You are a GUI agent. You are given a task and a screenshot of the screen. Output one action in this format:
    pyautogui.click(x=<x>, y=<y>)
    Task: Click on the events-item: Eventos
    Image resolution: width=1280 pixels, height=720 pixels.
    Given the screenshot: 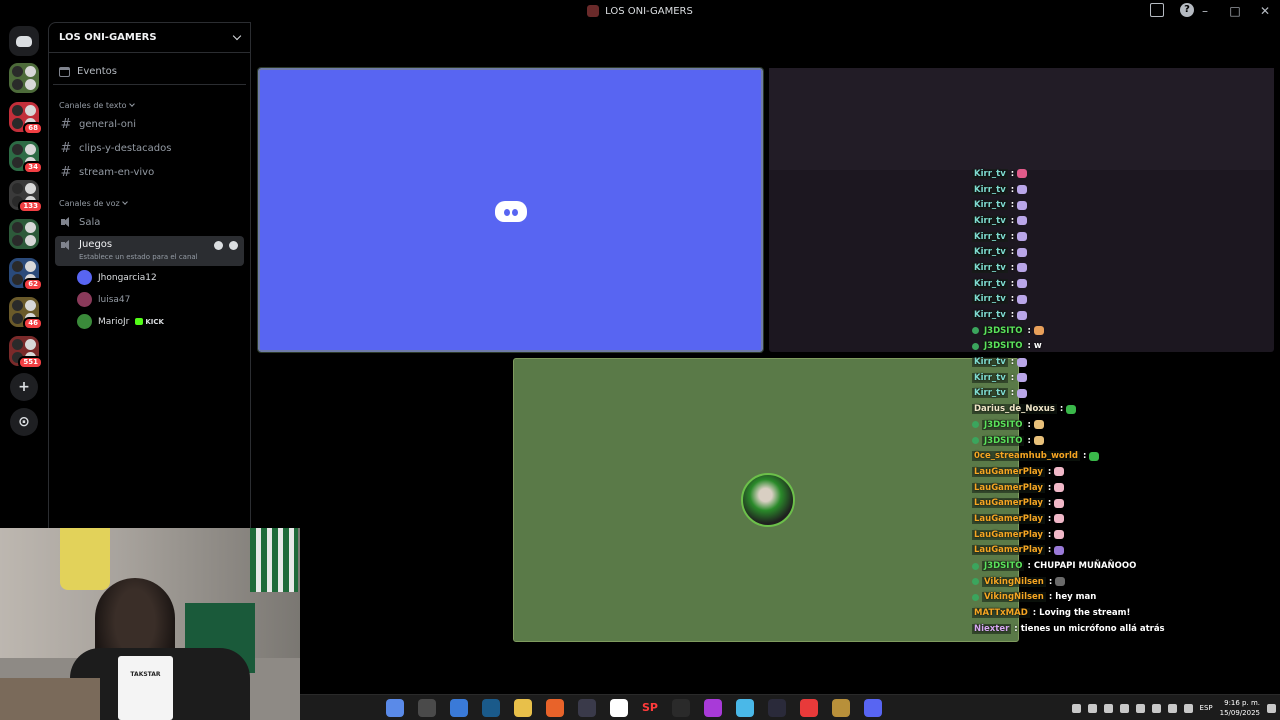 What is the action you would take?
    pyautogui.click(x=149, y=73)
    